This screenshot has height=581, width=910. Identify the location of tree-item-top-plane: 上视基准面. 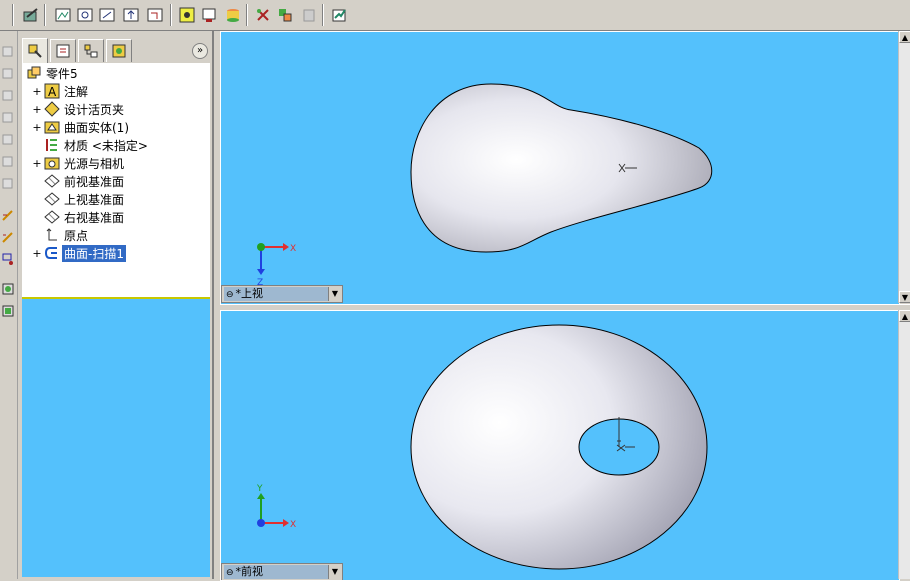
(116, 199).